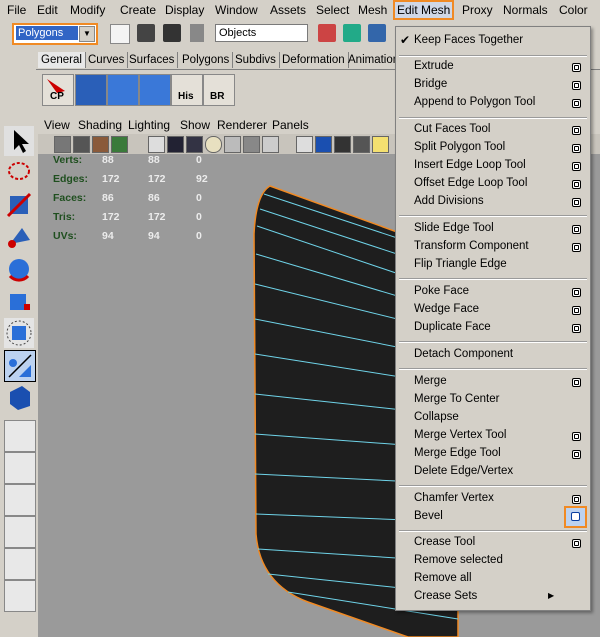  I want to click on extrude-shelf-icon, so click(91, 90).